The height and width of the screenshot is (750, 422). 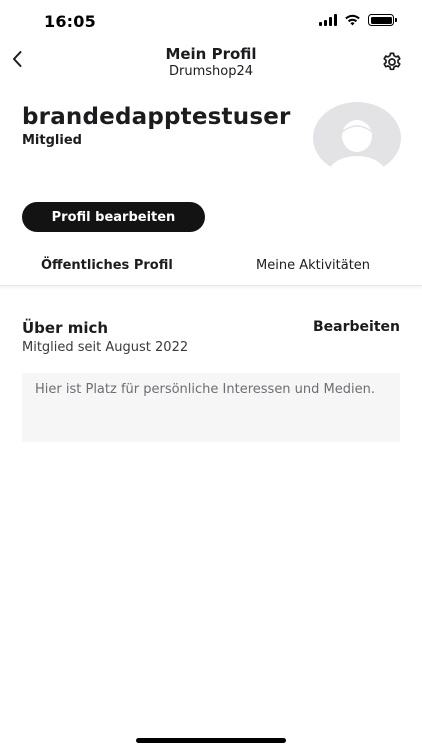 What do you see at coordinates (52, 140) in the screenshot?
I see `profile-role: Mitglied` at bounding box center [52, 140].